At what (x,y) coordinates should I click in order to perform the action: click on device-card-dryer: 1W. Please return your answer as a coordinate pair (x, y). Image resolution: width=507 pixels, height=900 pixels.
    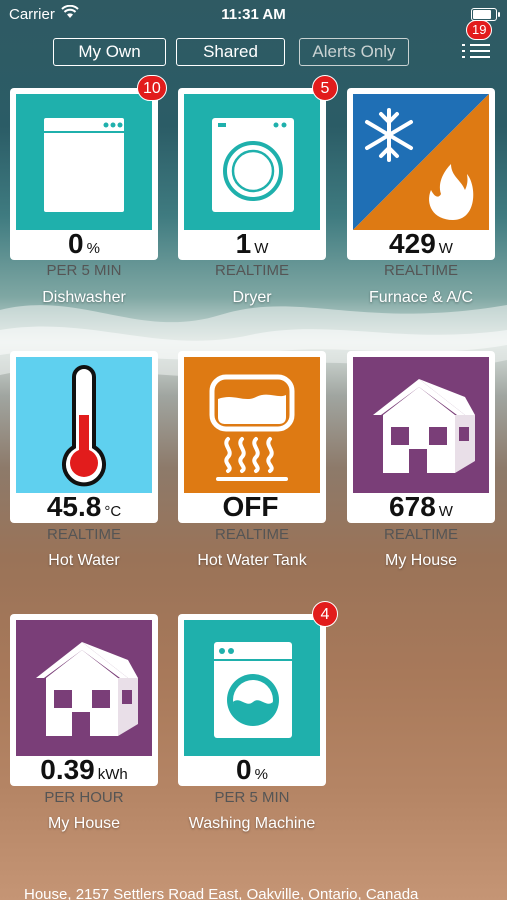
    Looking at the image, I should click on (252, 174).